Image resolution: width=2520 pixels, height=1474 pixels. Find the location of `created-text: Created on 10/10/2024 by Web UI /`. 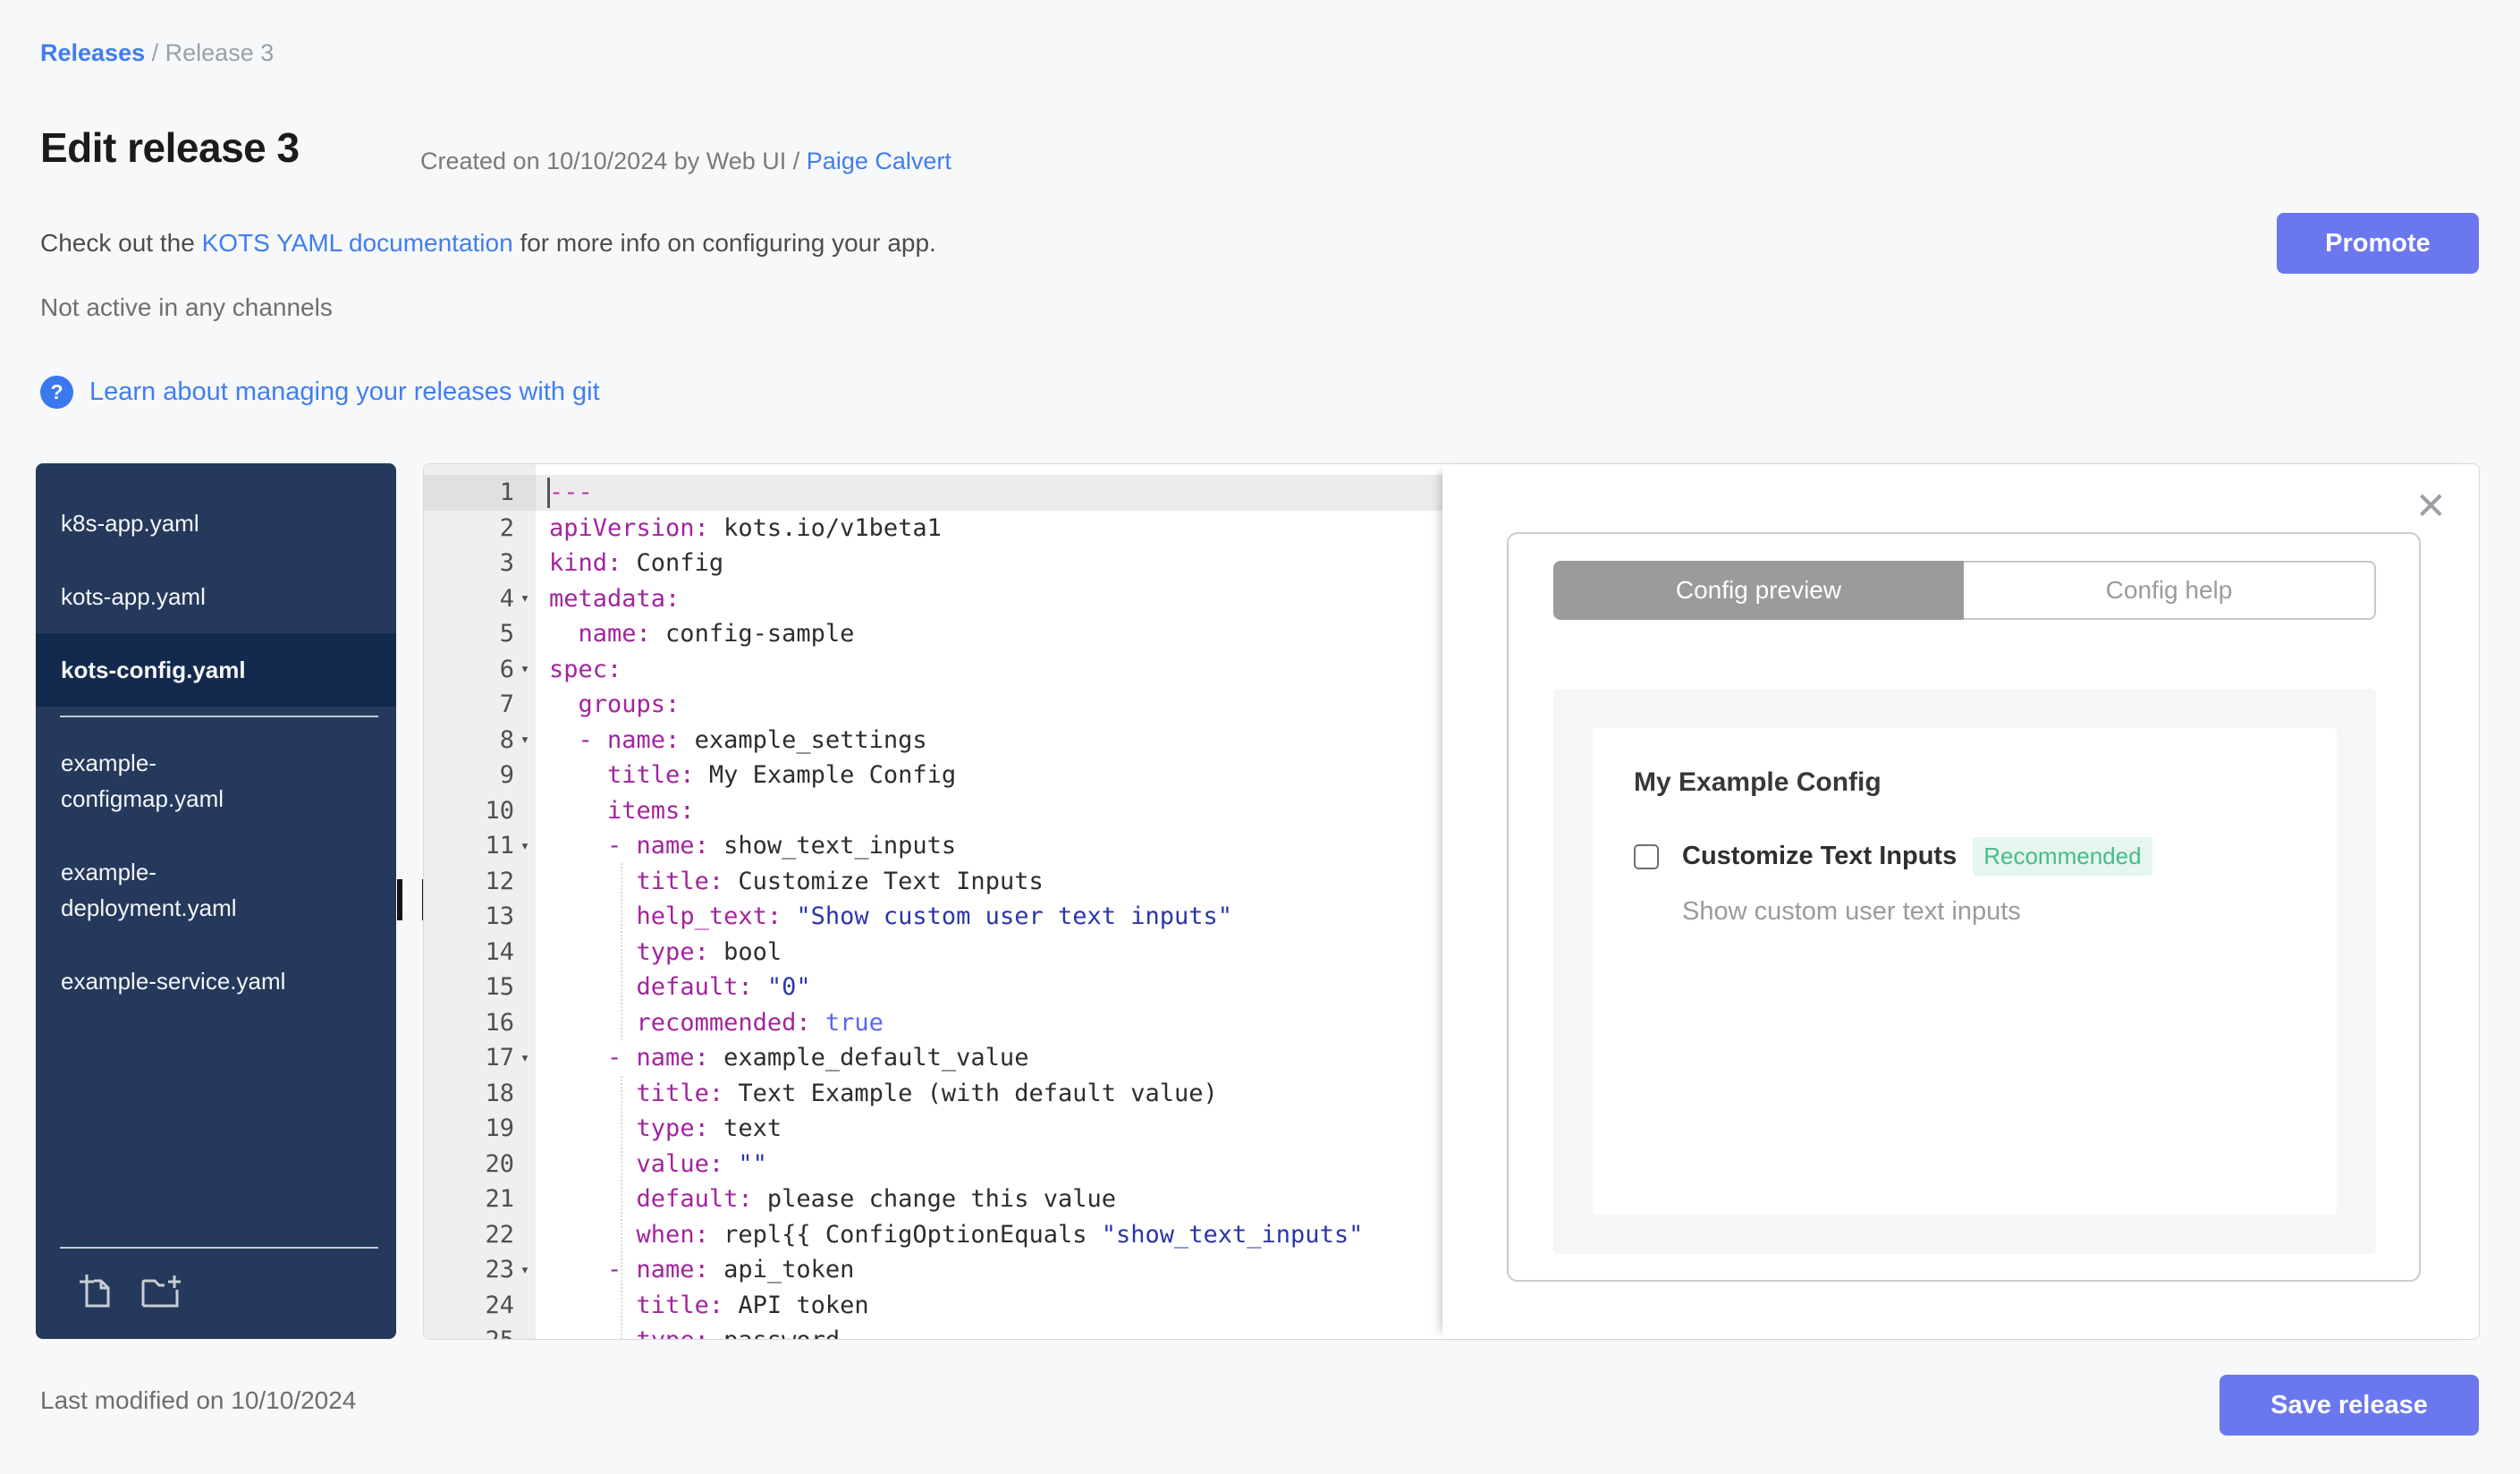

created-text: Created on 10/10/2024 by Web UI / is located at coordinates (610, 161).